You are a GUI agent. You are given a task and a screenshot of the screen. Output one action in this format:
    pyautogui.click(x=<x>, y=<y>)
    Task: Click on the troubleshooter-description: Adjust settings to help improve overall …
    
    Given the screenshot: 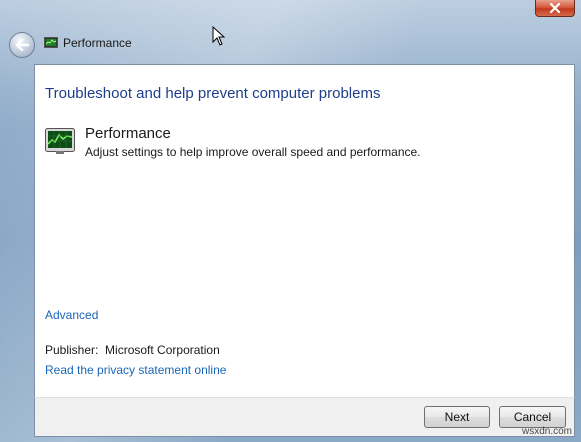 What is the action you would take?
    pyautogui.click(x=253, y=152)
    